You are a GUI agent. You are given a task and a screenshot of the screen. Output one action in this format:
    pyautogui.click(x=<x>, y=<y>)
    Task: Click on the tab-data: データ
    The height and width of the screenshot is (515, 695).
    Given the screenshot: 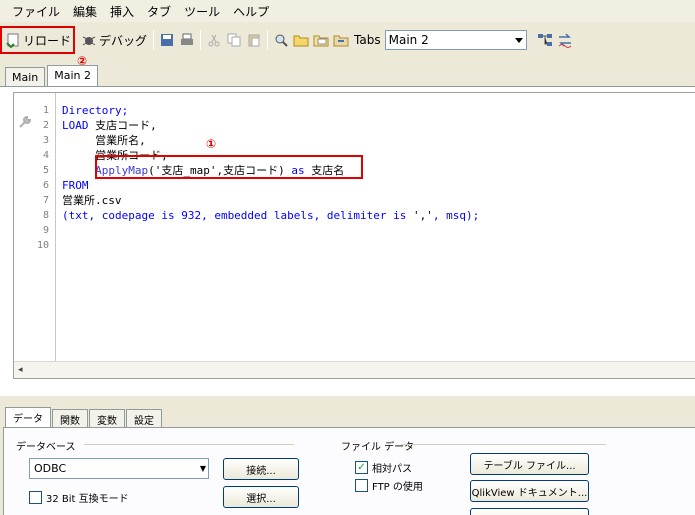 What is the action you would take?
    pyautogui.click(x=28, y=417)
    